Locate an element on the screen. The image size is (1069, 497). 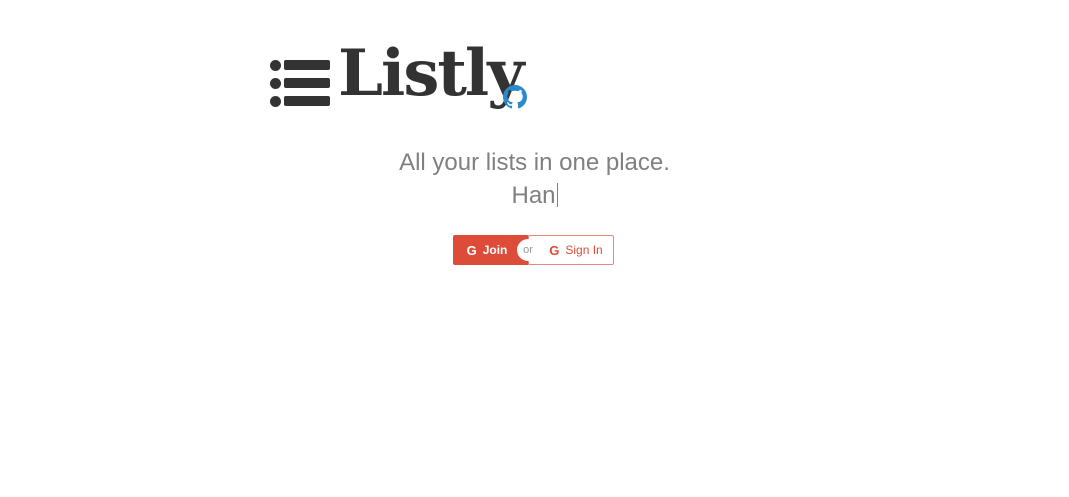
logo: Listly is located at coordinates (401, 83).